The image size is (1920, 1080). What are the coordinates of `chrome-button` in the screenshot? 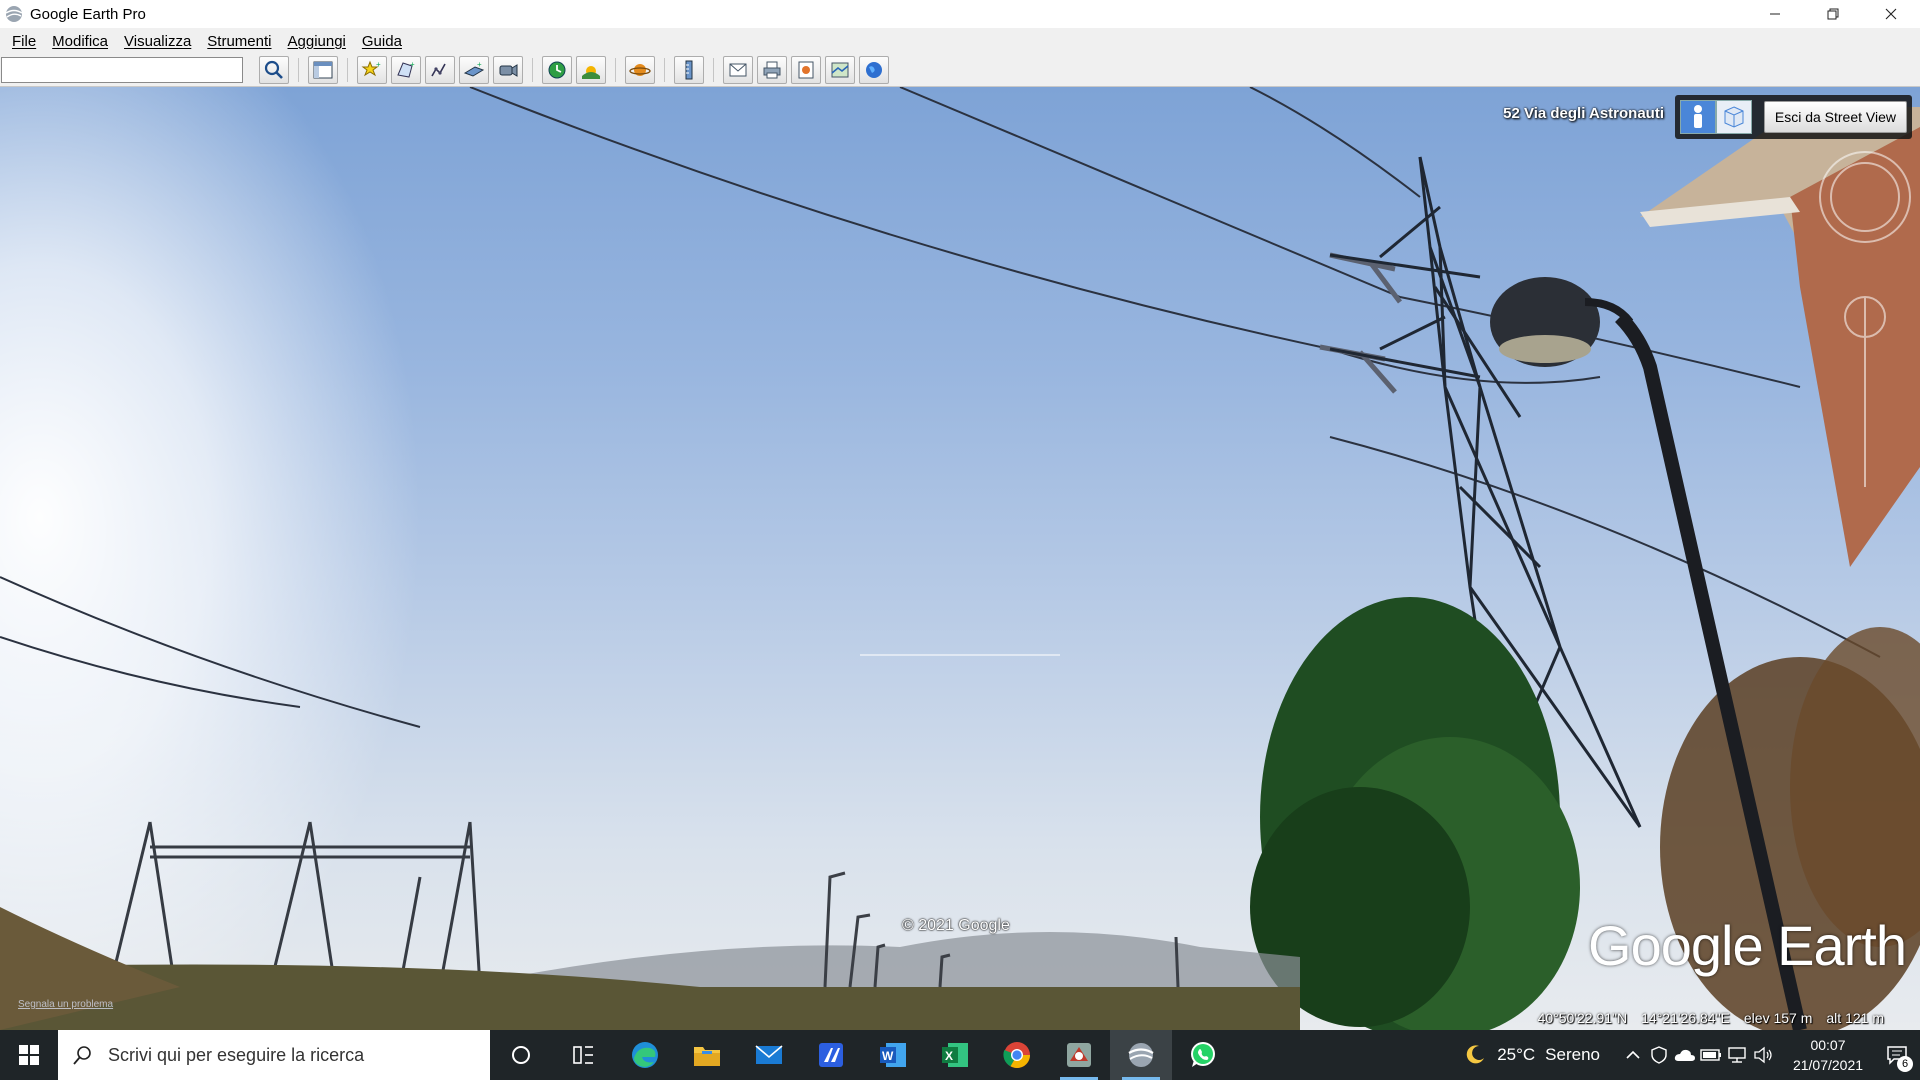 It's located at (1017, 1055).